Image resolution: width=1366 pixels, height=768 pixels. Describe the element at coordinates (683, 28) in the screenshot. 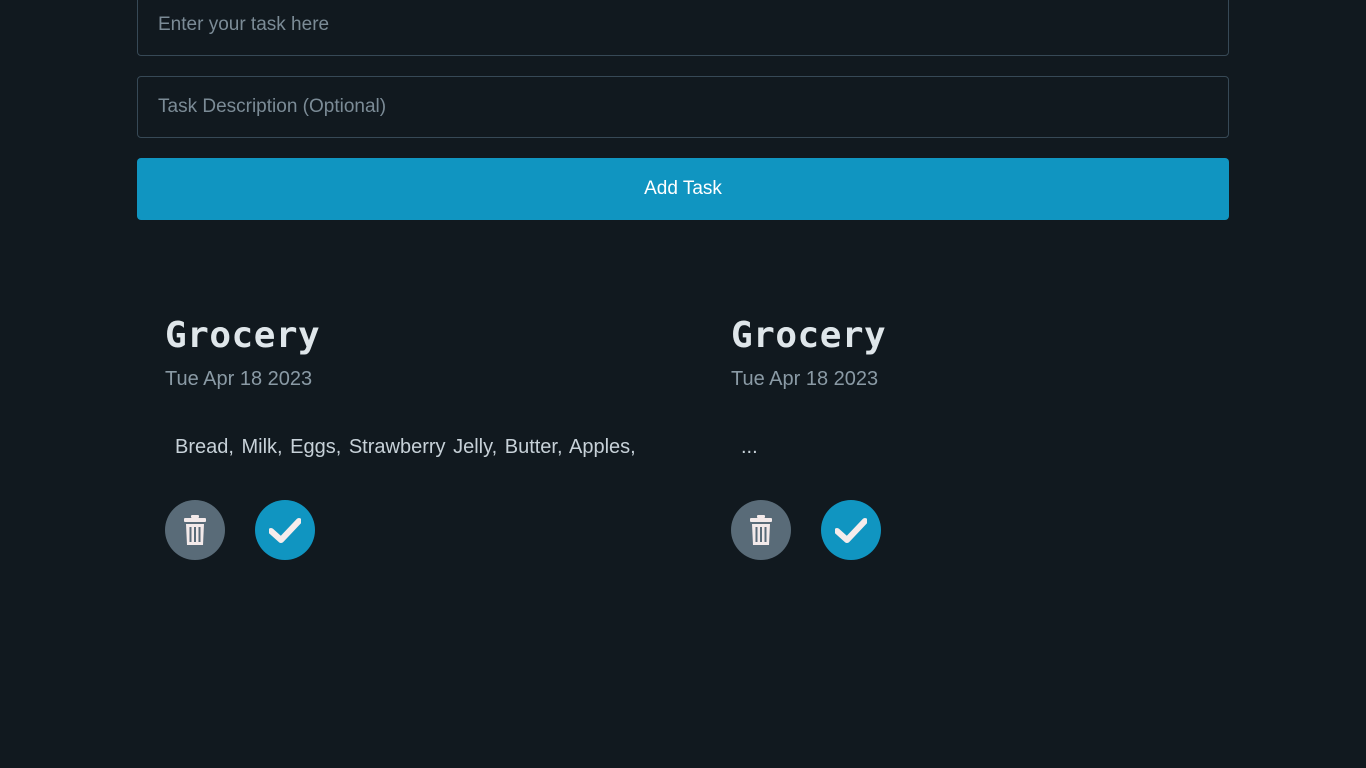

I see `task-title-input` at that location.